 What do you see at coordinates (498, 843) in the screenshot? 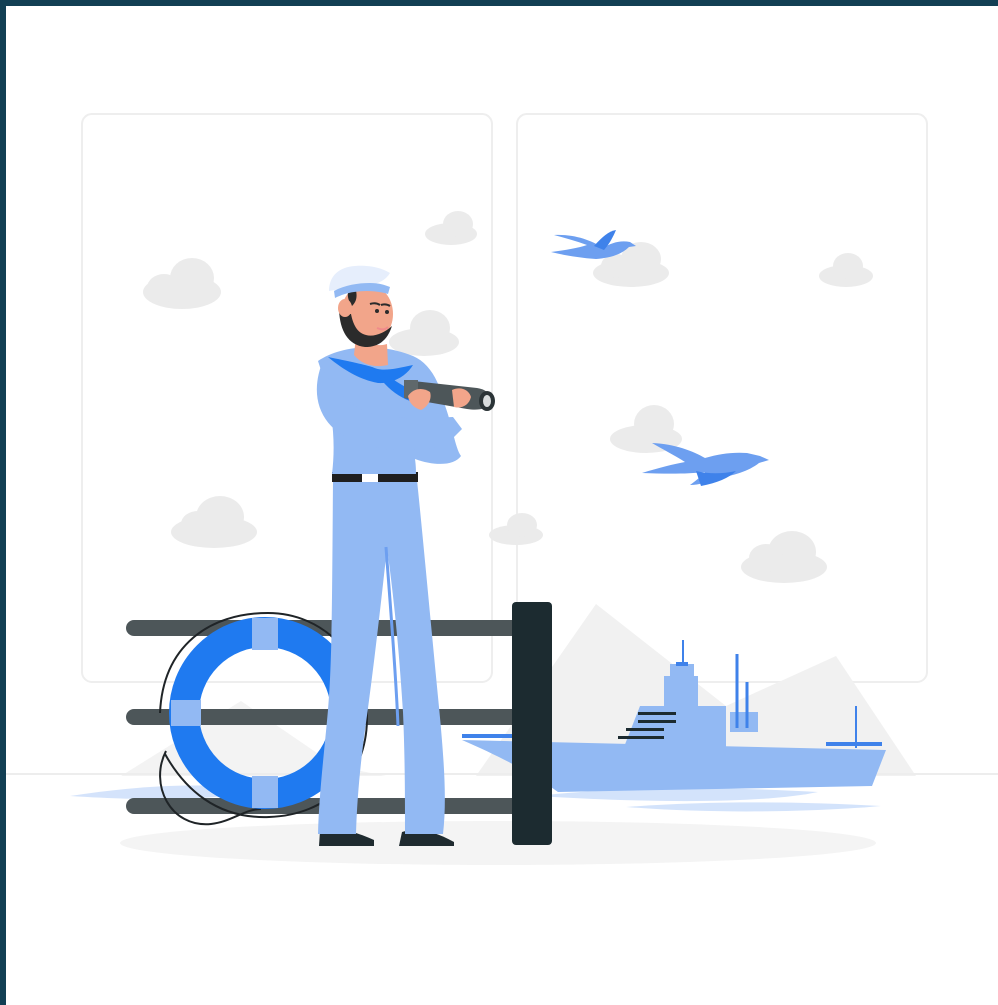
I see `ground-shadow` at bounding box center [498, 843].